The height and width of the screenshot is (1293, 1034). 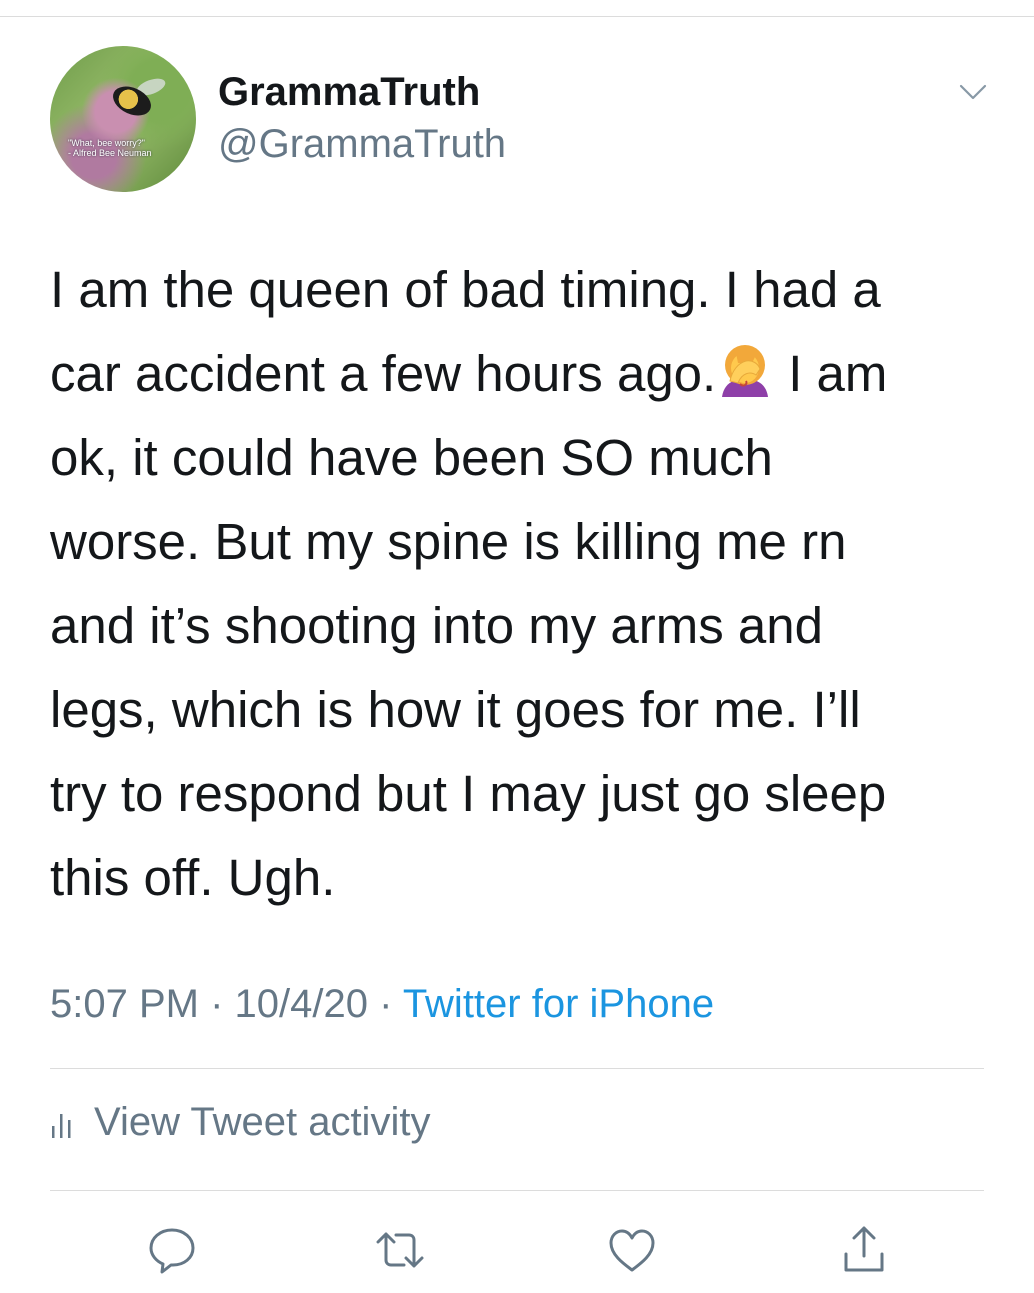 I want to click on tweet-time: 5:07 PM, so click(x=124, y=1004).